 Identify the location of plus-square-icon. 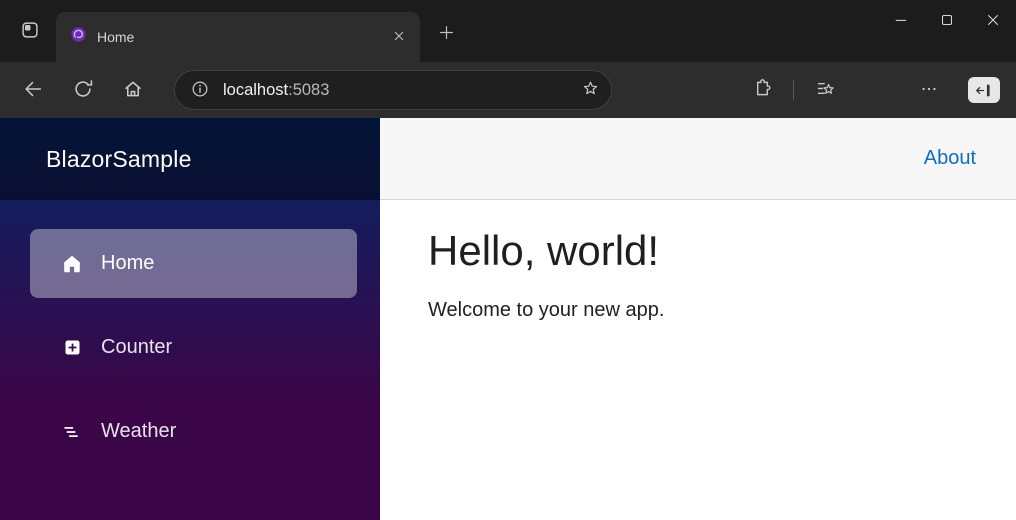
(72, 348).